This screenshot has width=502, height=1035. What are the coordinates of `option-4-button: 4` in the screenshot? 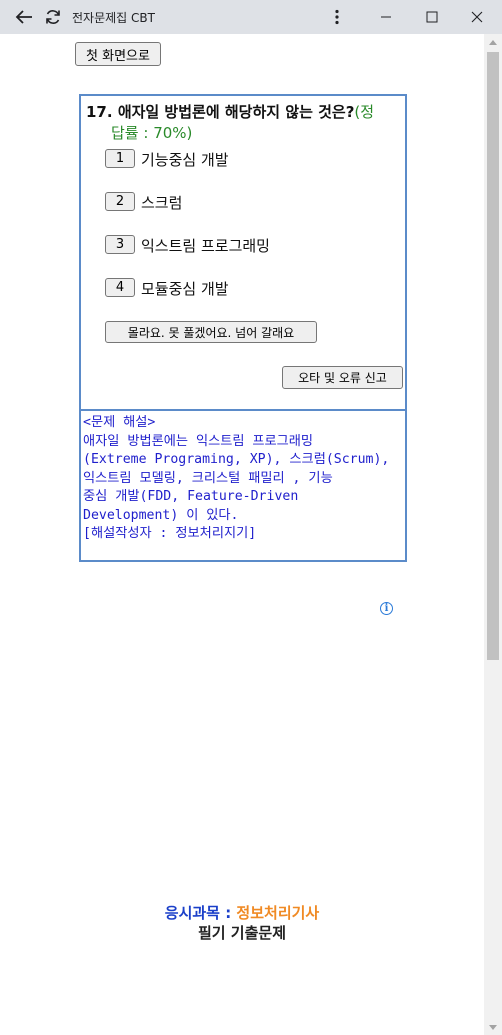 It's located at (120, 287).